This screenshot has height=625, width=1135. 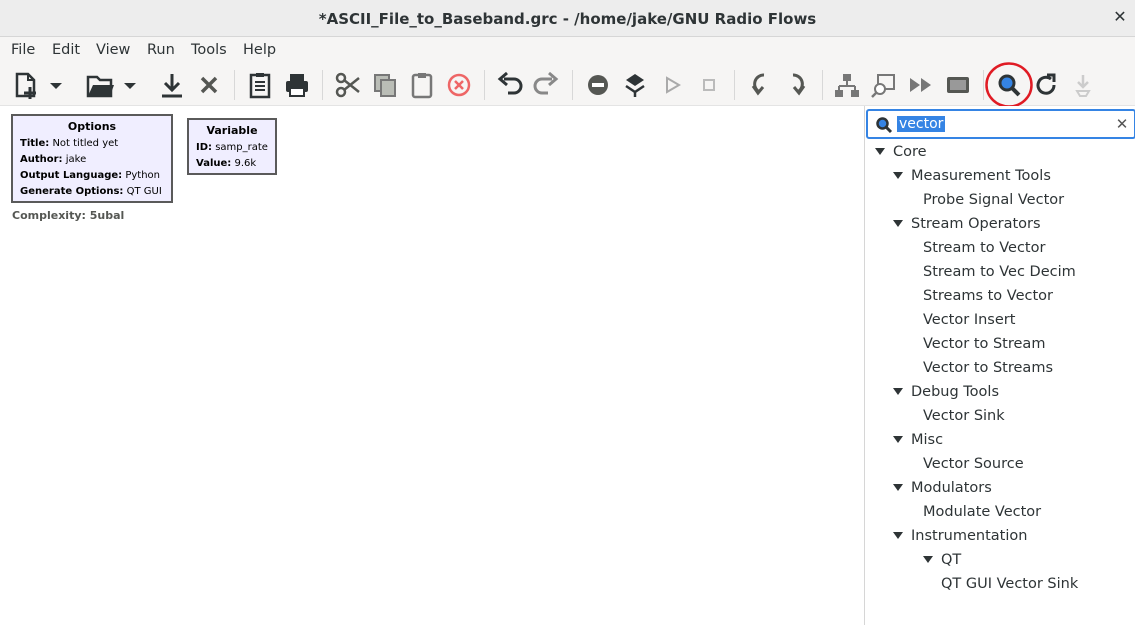 I want to click on variable-block: Variable ID: samp_rate Value: 9.6k, so click(x=232, y=146).